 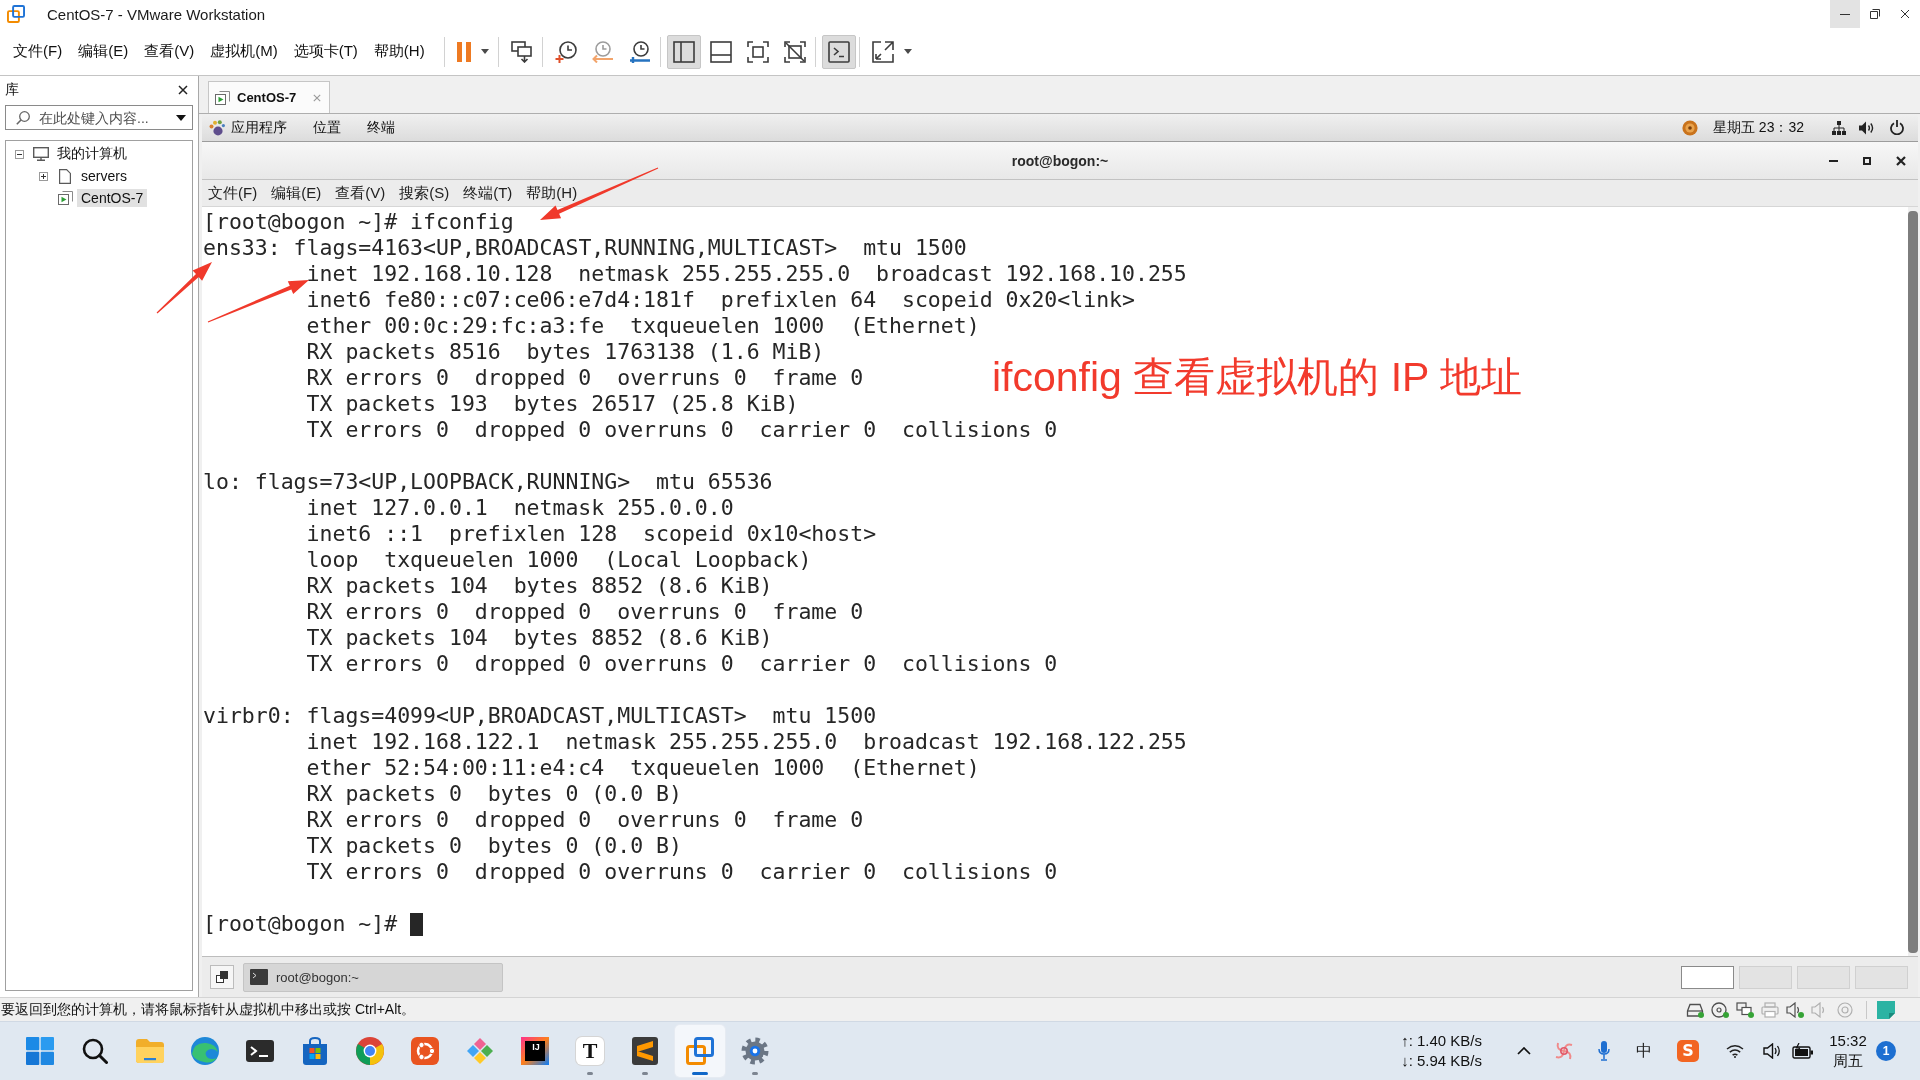 I want to click on bottom-bar-layout-icon, so click(x=720, y=51).